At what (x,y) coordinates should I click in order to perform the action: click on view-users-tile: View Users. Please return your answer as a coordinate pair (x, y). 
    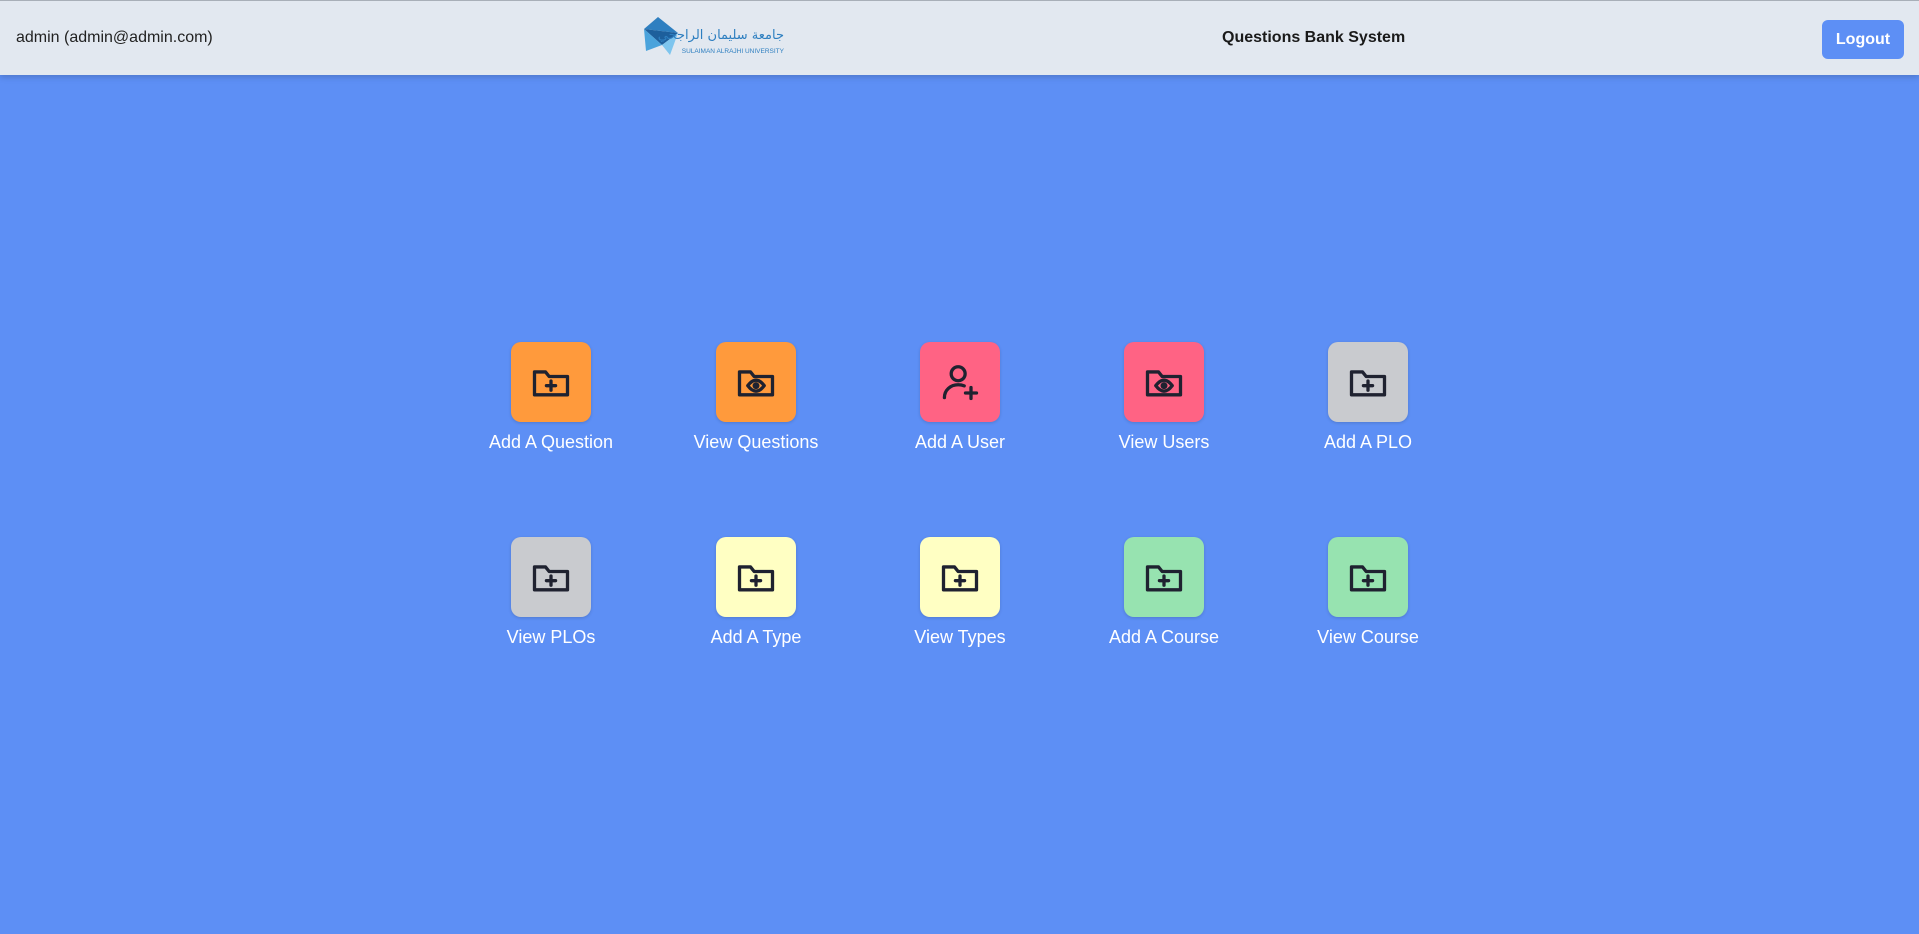
    Looking at the image, I should click on (1164, 397).